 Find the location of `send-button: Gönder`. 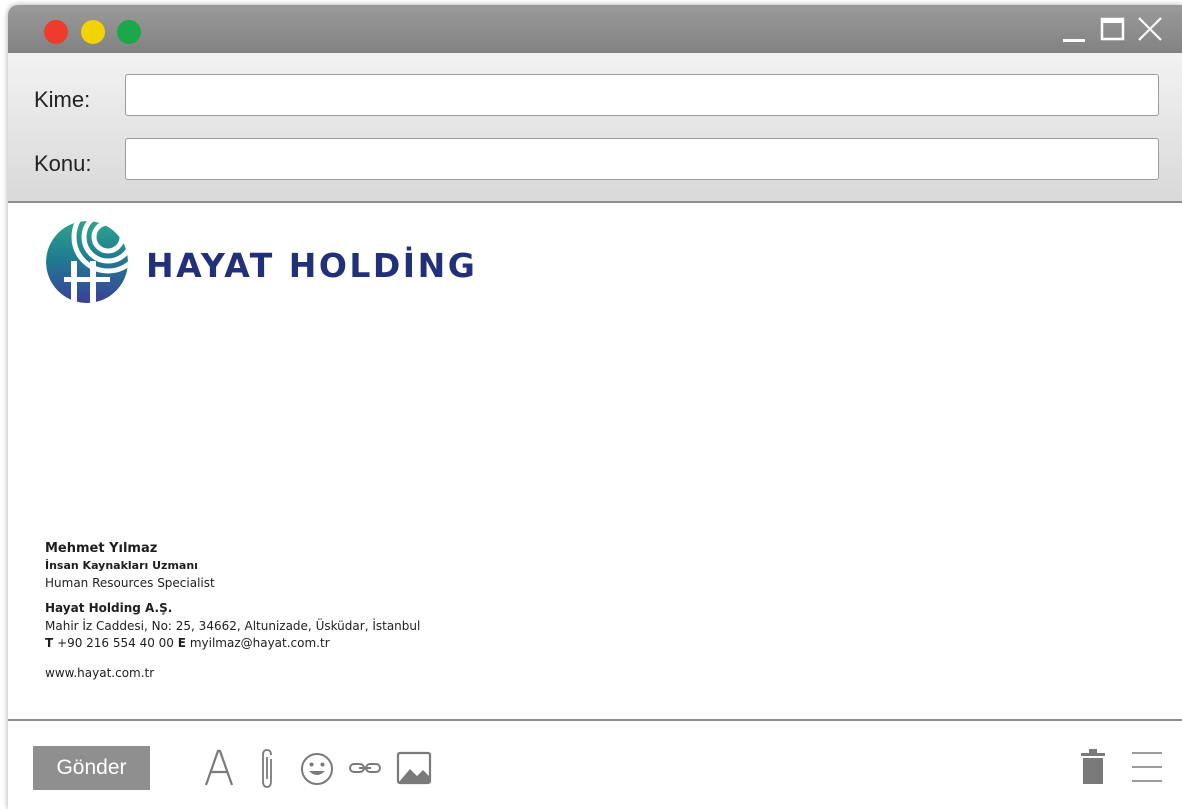

send-button: Gönder is located at coordinates (91, 768).